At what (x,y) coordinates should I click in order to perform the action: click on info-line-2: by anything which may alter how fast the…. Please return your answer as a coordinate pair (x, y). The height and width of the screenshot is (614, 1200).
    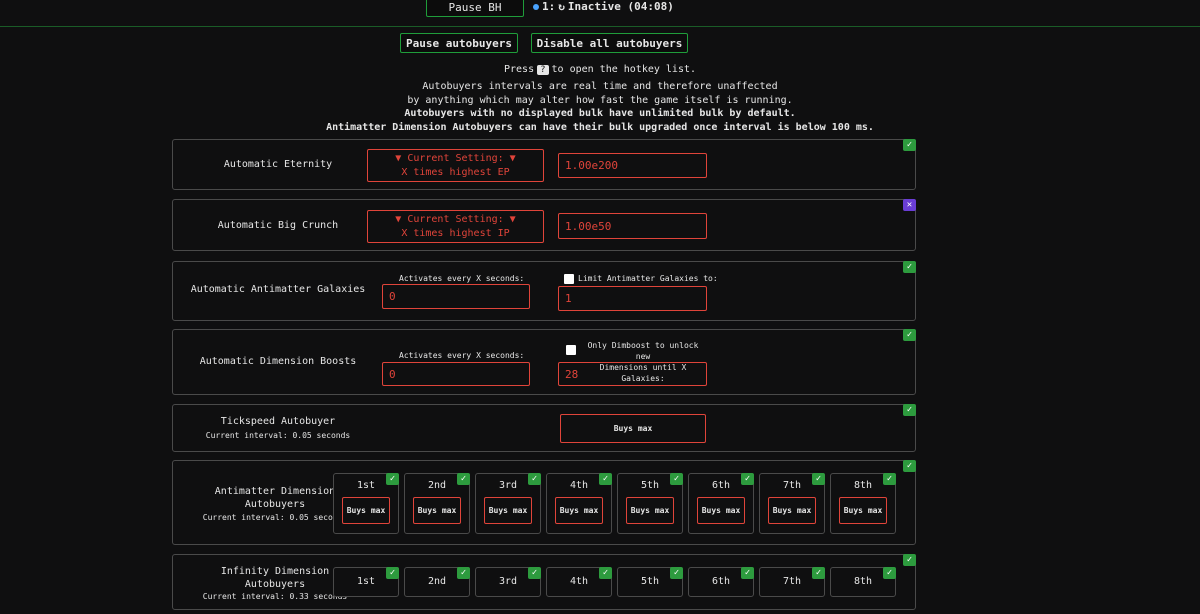
    Looking at the image, I should click on (600, 100).